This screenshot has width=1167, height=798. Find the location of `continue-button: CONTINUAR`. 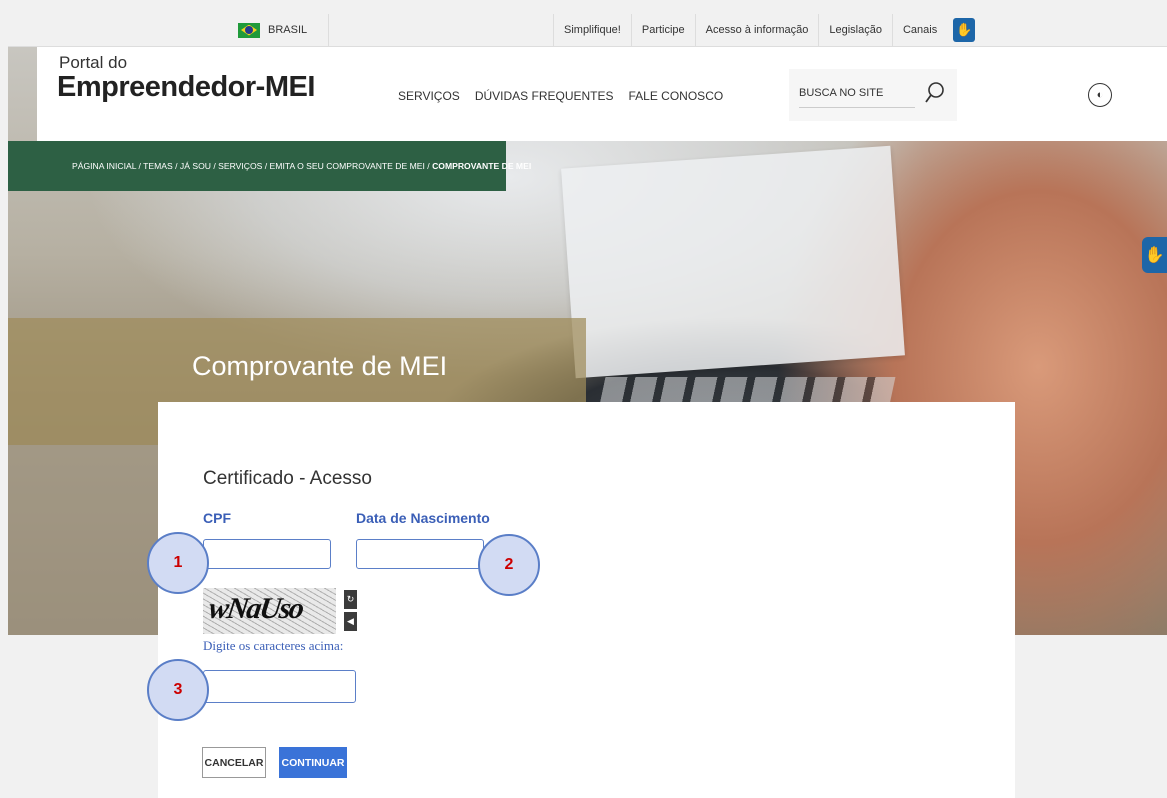

continue-button: CONTINUAR is located at coordinates (313, 762).